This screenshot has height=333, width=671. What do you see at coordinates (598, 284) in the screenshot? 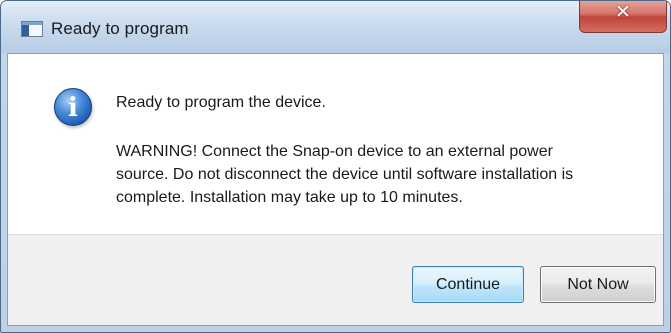
I see `not-now-button: Not Now` at bounding box center [598, 284].